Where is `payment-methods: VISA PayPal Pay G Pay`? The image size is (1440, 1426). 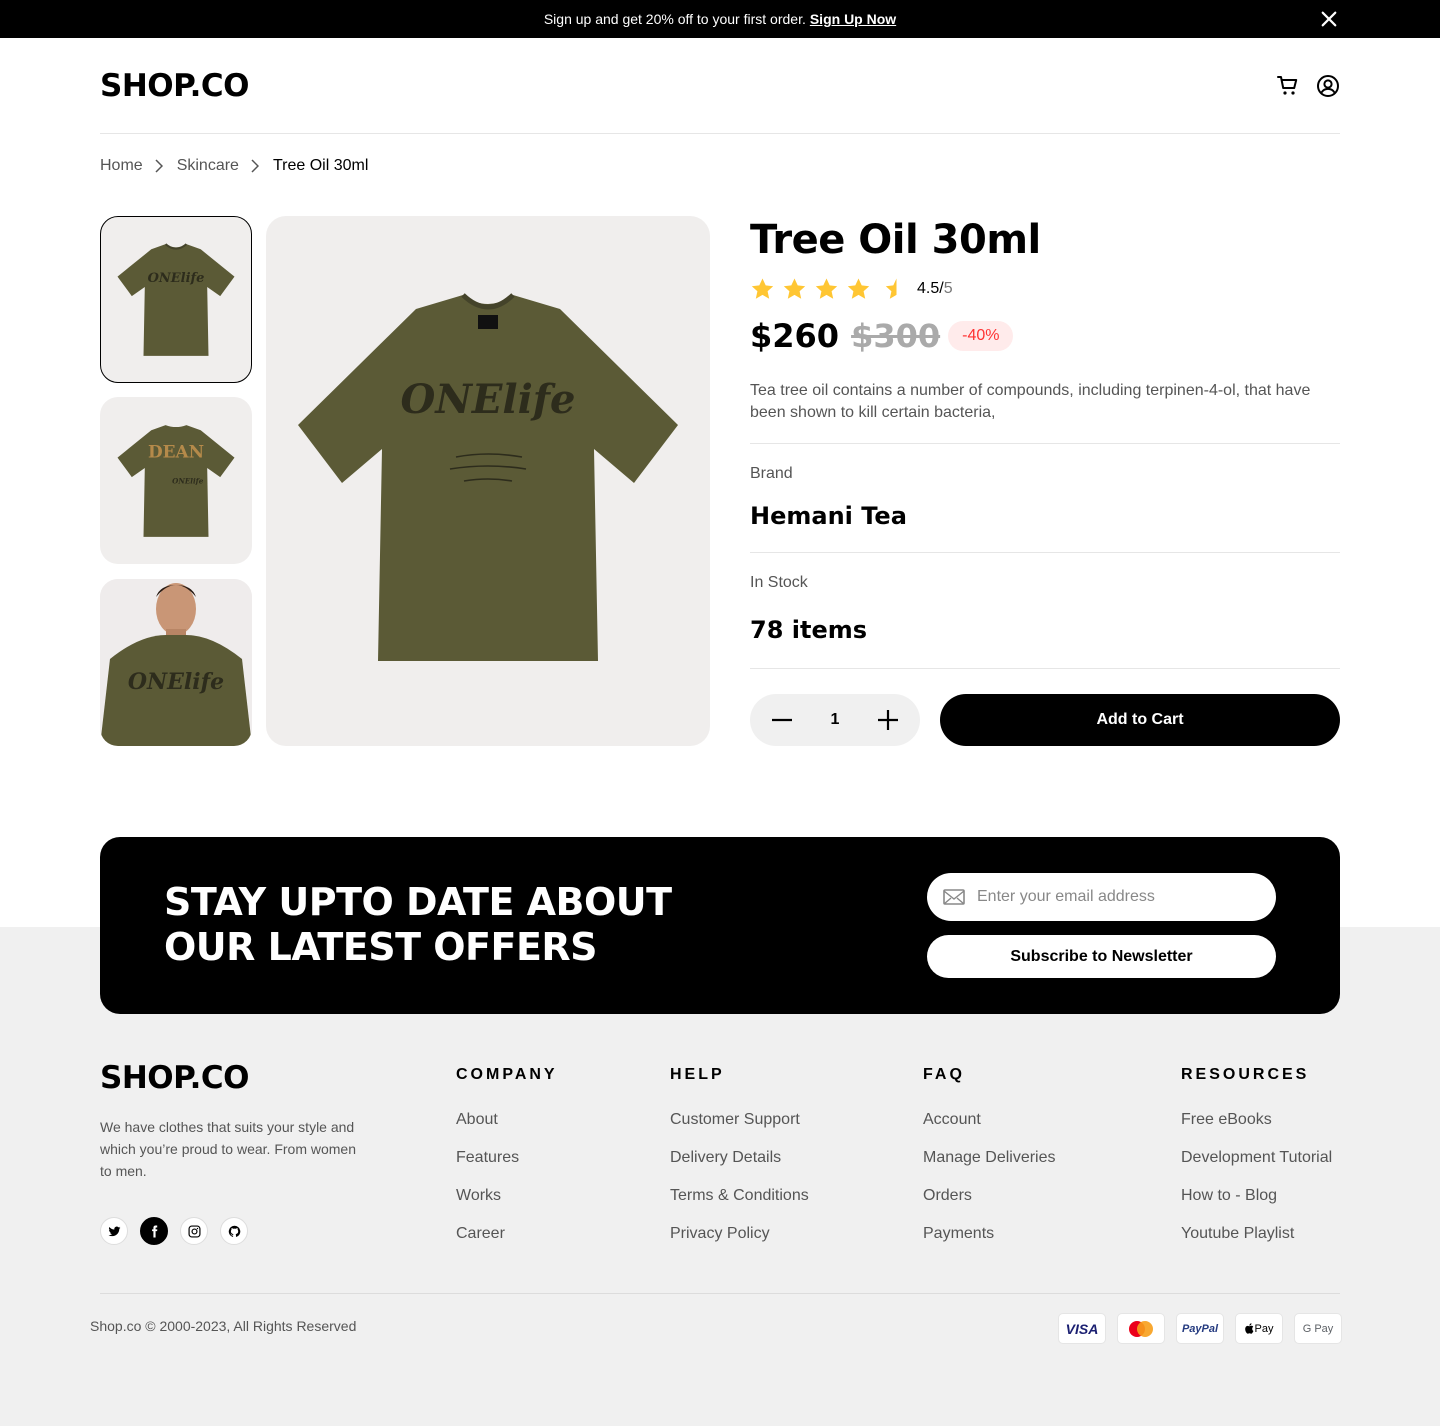 payment-methods: VISA PayPal Pay G Pay is located at coordinates (1200, 1328).